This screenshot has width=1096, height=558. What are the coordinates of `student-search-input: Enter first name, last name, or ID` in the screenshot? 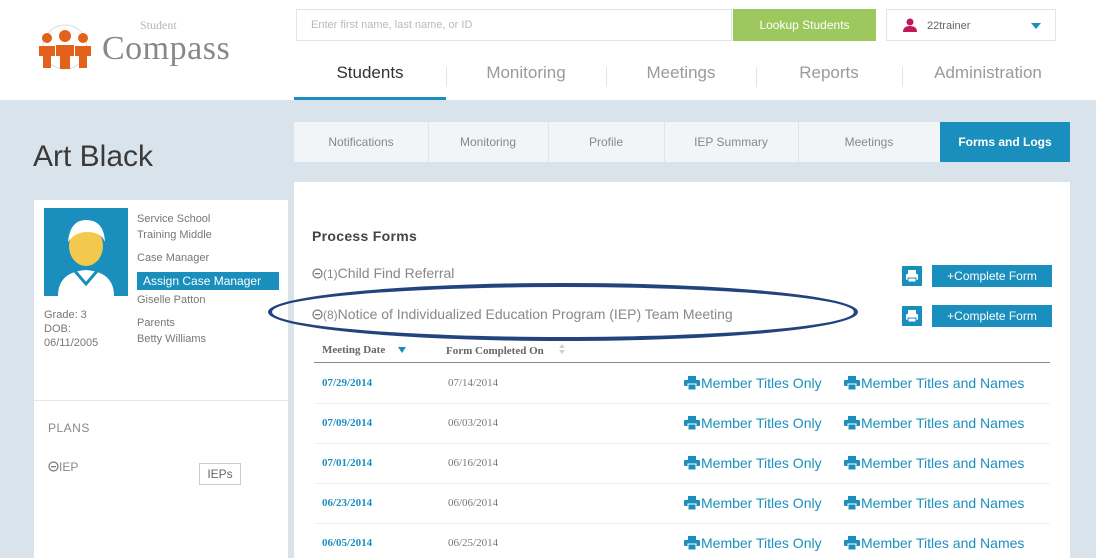 It's located at (514, 25).